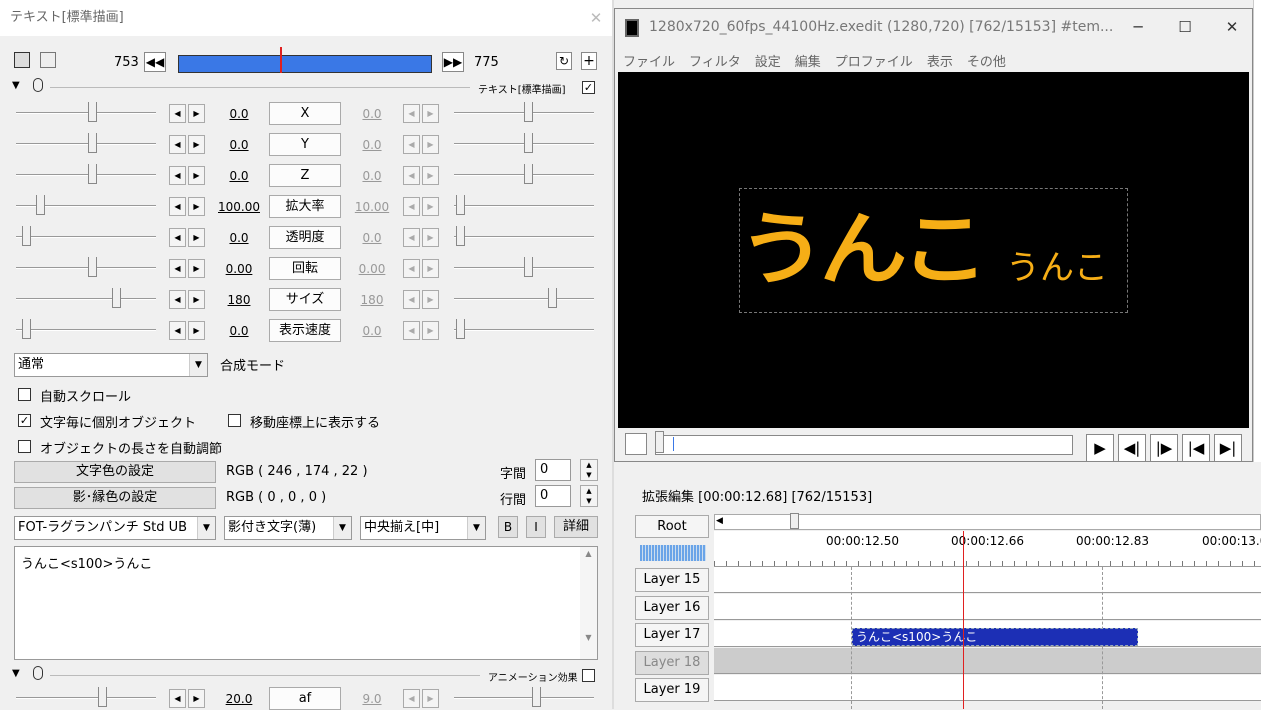 The image size is (1261, 710). What do you see at coordinates (715, 62) in the screenshot?
I see `menu-filter: フィルタ` at bounding box center [715, 62].